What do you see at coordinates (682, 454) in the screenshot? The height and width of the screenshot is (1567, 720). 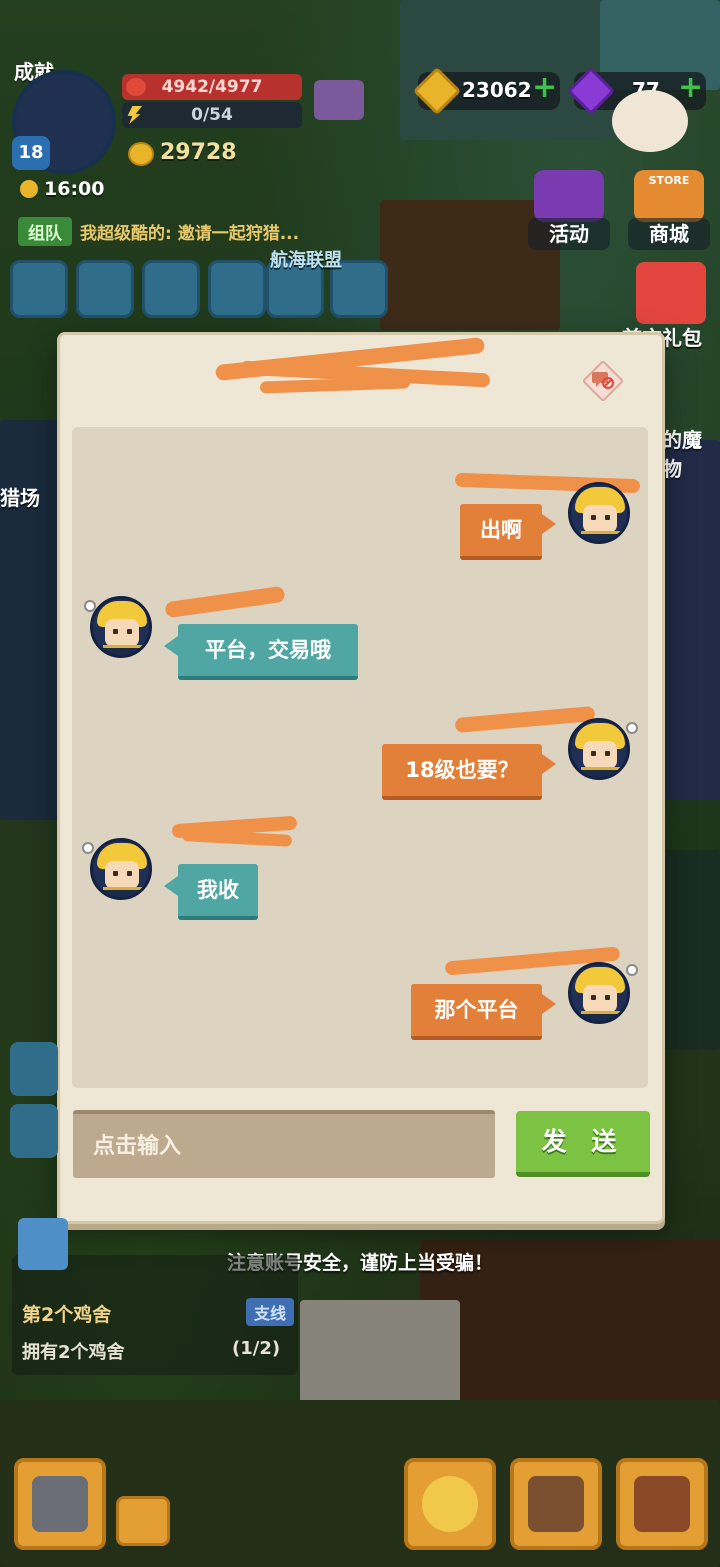 I see `monster-label: 的魔物` at bounding box center [682, 454].